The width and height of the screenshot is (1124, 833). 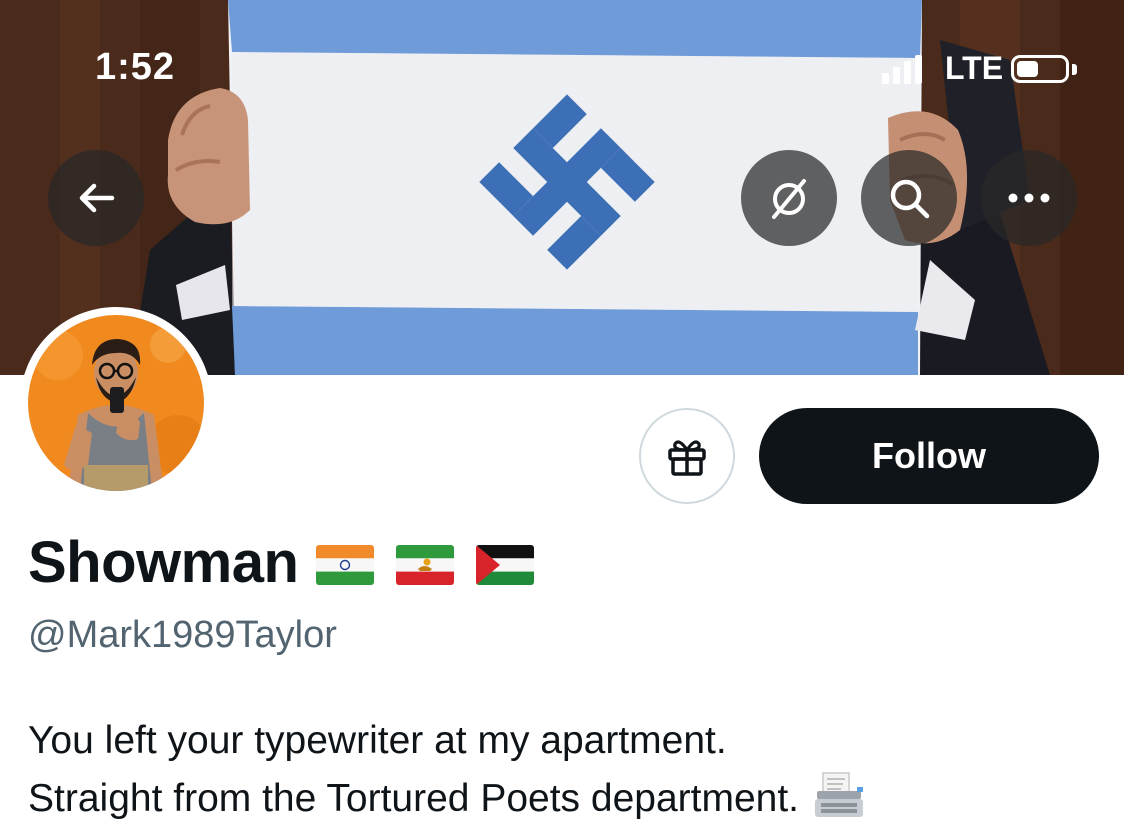 What do you see at coordinates (345, 565) in the screenshot?
I see `india-flag-icon` at bounding box center [345, 565].